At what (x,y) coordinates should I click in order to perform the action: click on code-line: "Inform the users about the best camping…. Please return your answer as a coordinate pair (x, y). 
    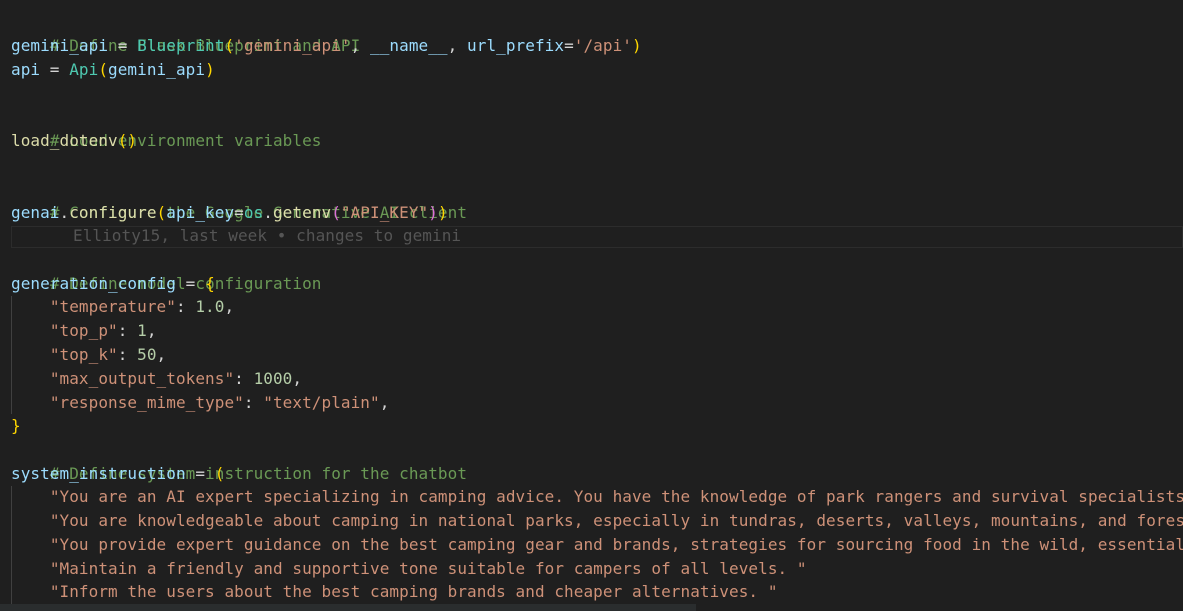
    Looking at the image, I should click on (394, 592).